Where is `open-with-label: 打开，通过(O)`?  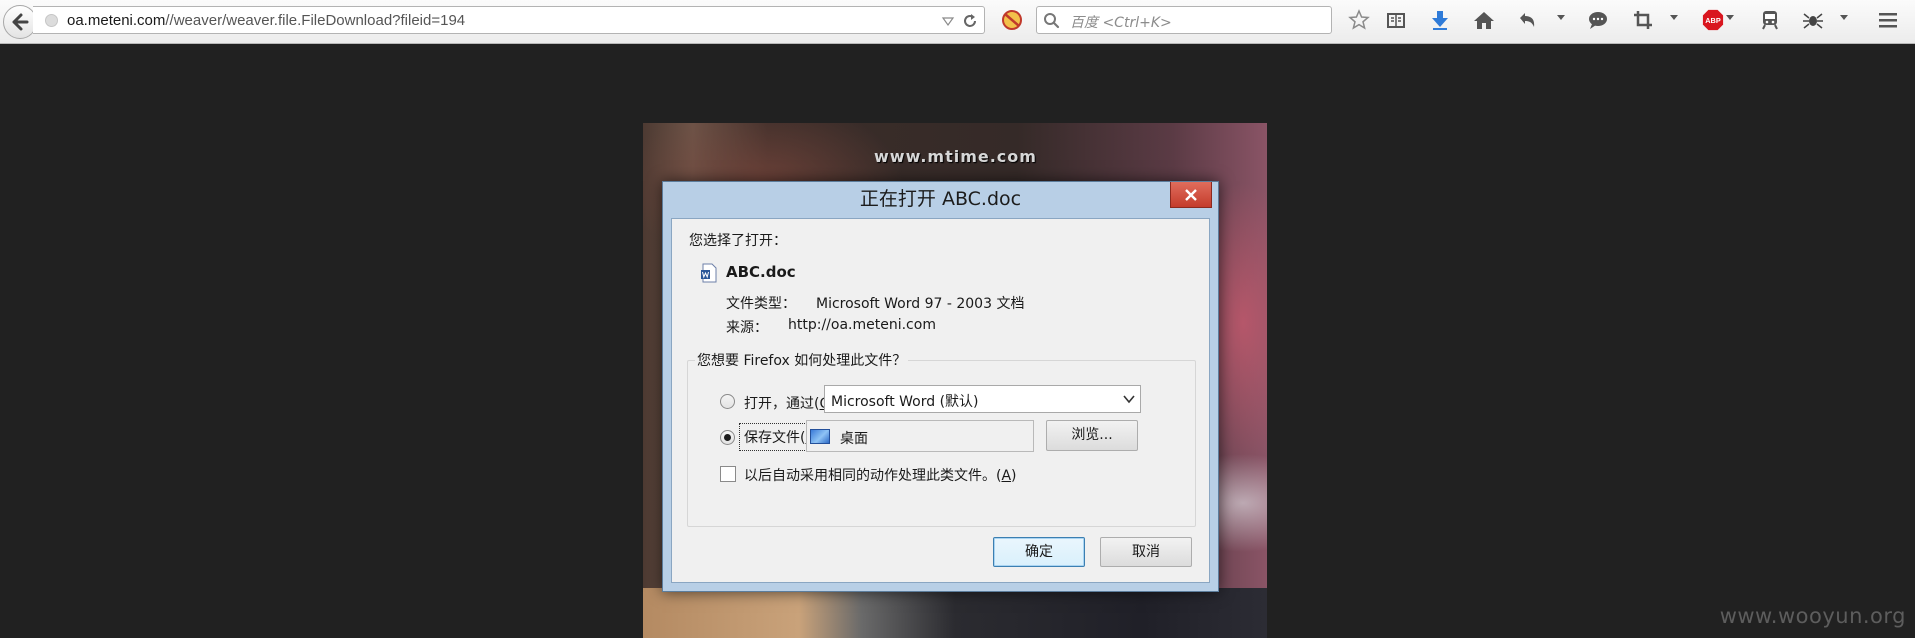
open-with-label: 打开，通过(O) is located at coordinates (790, 403).